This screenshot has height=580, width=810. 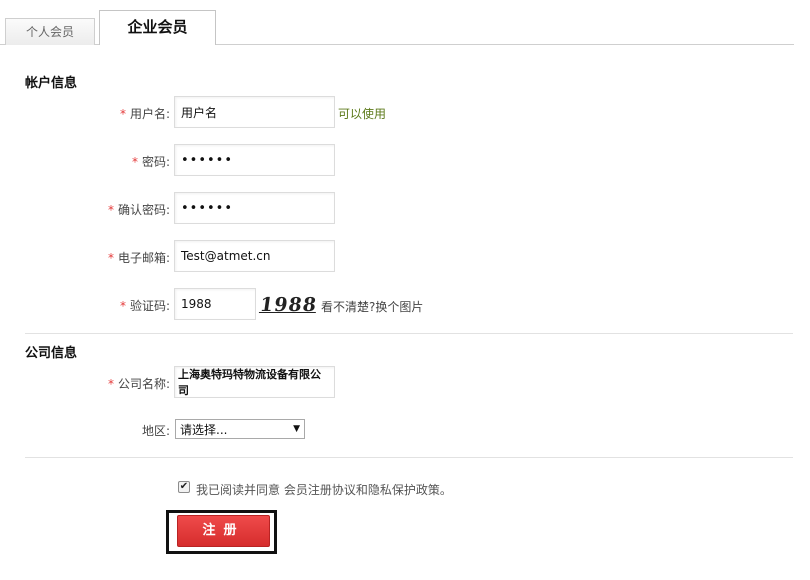 I want to click on region-label: 地区:, so click(x=155, y=431).